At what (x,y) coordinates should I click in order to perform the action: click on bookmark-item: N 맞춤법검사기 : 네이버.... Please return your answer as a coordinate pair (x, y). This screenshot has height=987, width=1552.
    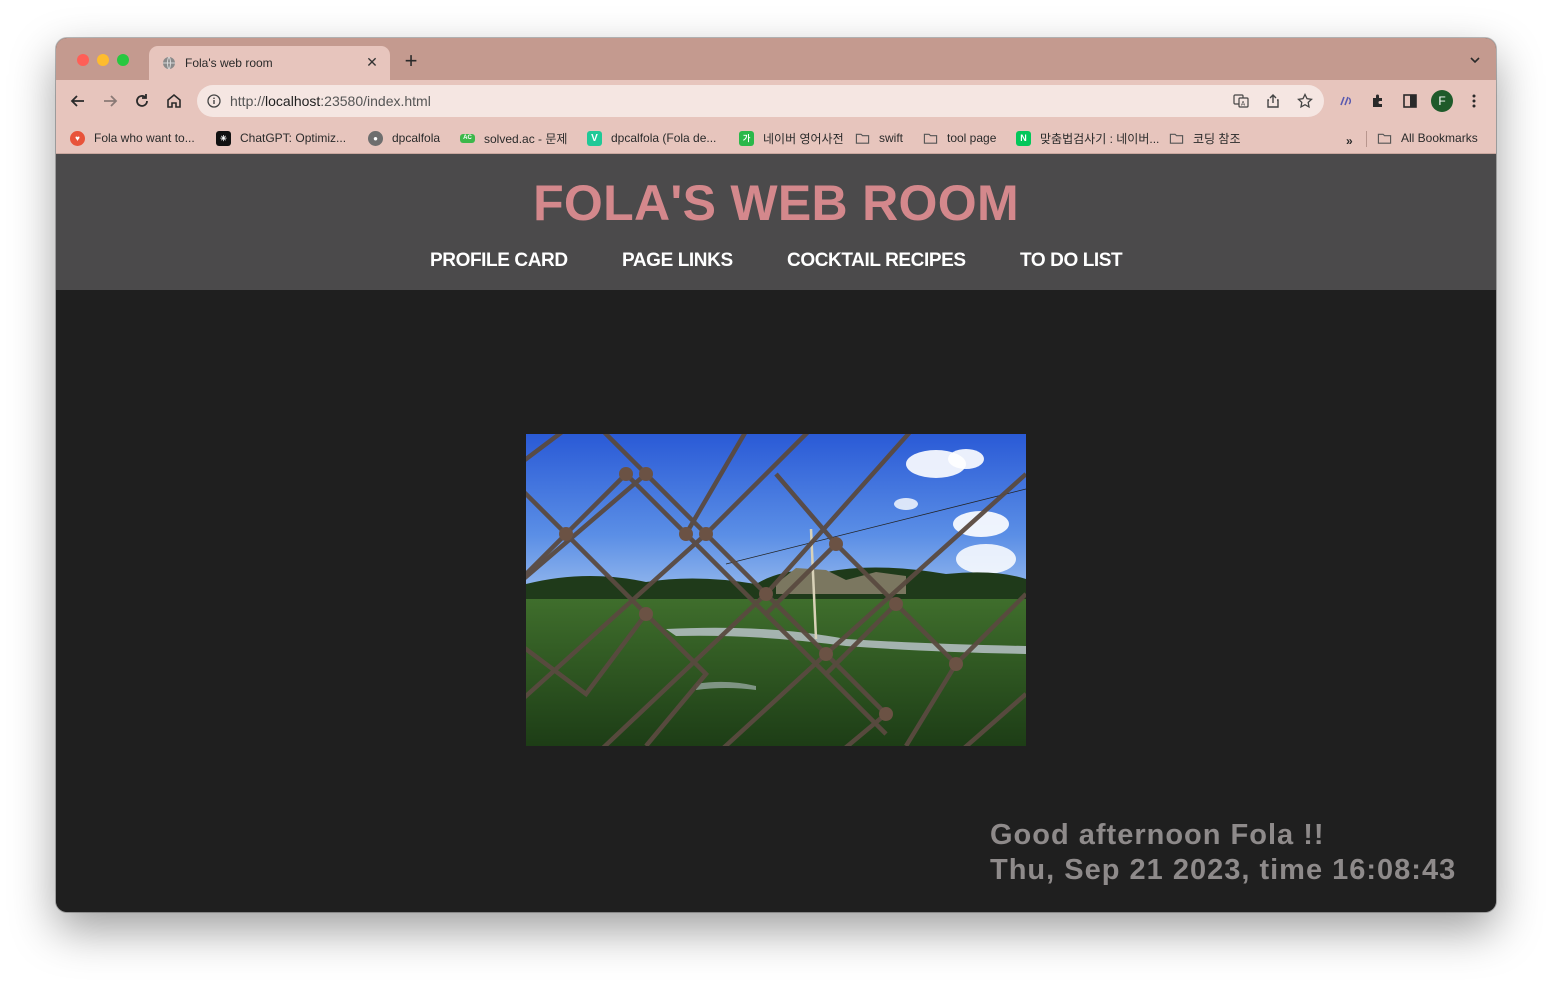
    Looking at the image, I should click on (1087, 138).